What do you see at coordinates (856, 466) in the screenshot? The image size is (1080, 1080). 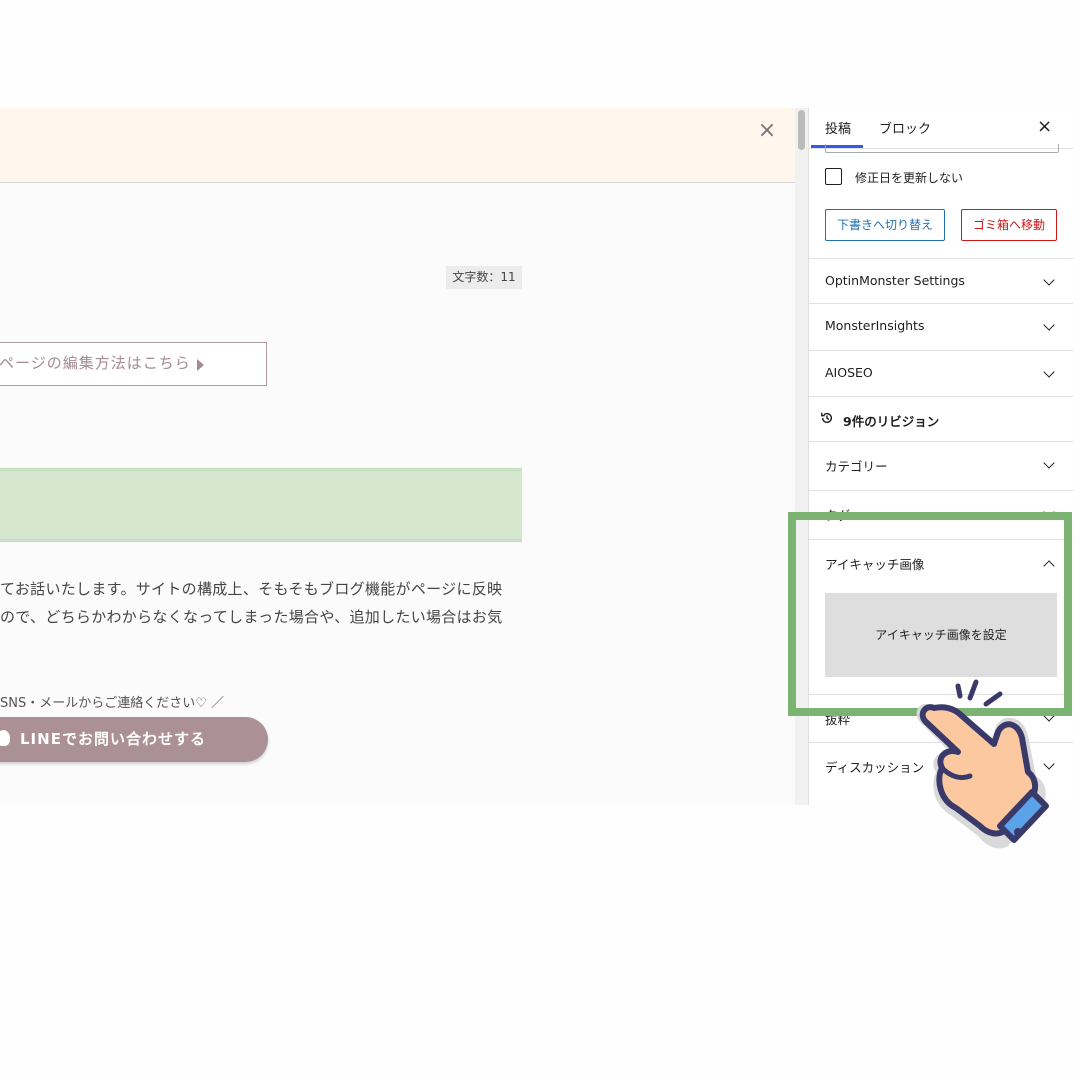 I see `panel-title: カテゴリー` at bounding box center [856, 466].